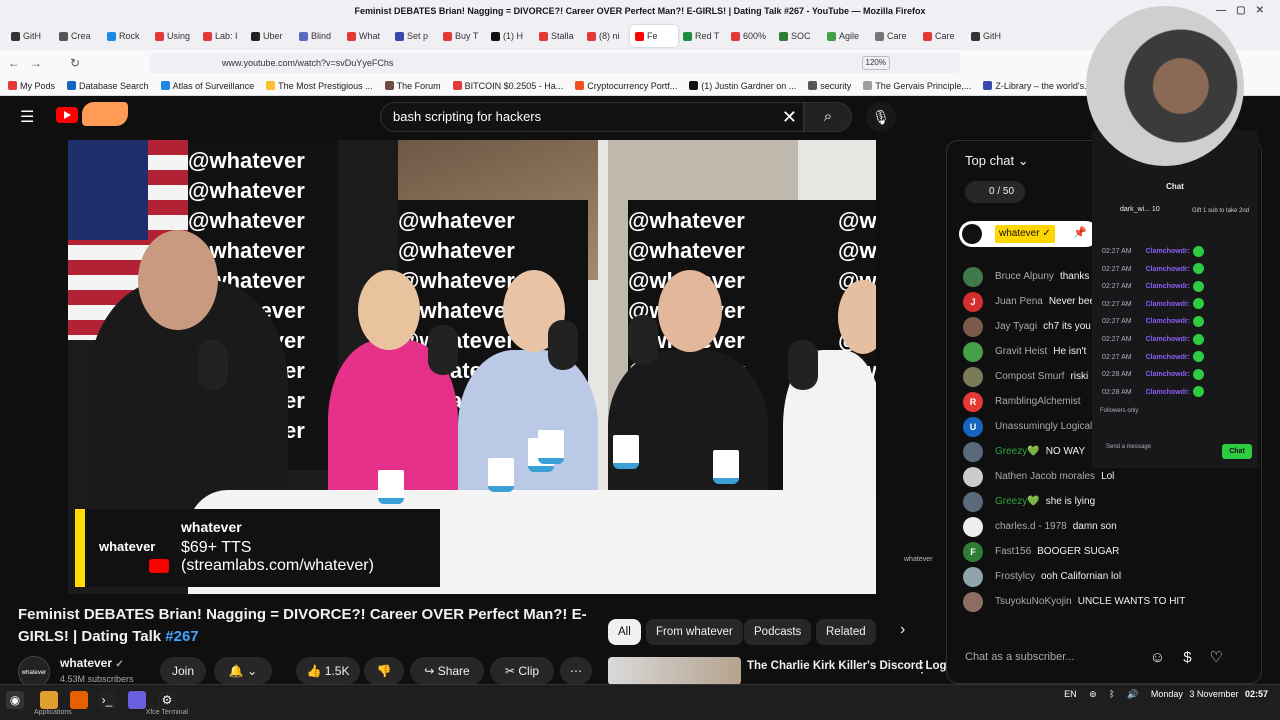 This screenshot has width=1280, height=720. I want to click on more-actions-button: ⋯, so click(576, 671).